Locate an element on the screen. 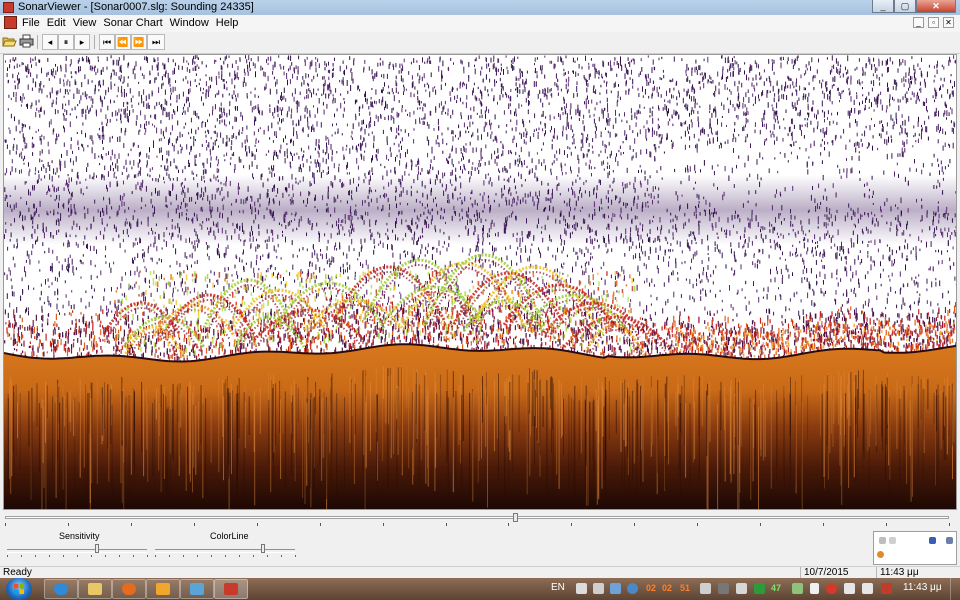 This screenshot has height=600, width=960. close-button: ✕ is located at coordinates (936, 6).